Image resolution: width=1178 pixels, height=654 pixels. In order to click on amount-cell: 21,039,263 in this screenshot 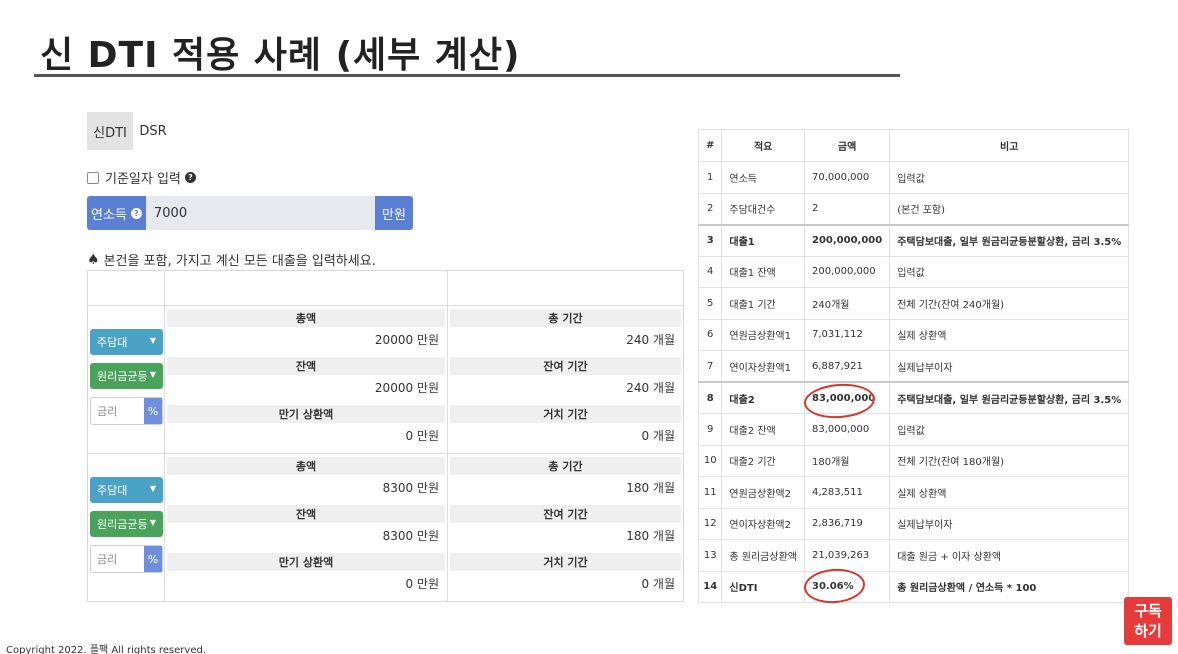, I will do `click(847, 555)`.